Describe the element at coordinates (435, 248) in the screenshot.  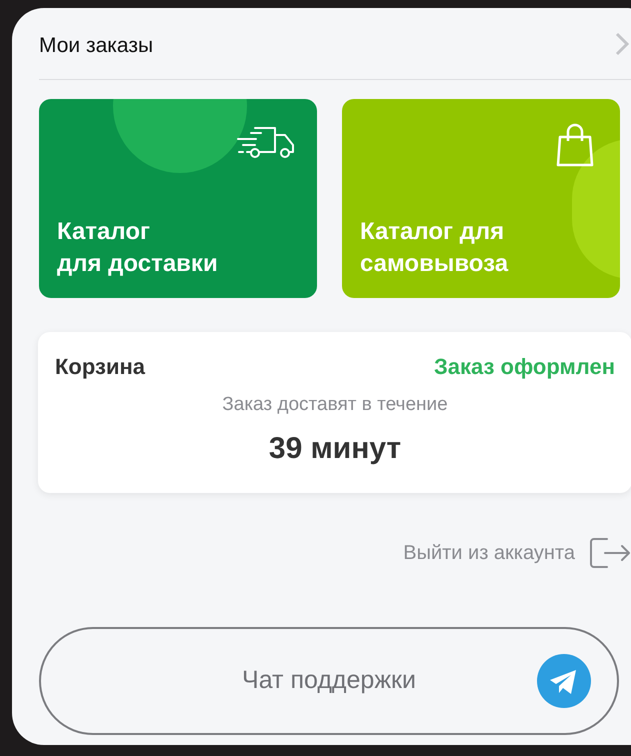
I see `catalog-label: Каталог для самовывоза` at that location.